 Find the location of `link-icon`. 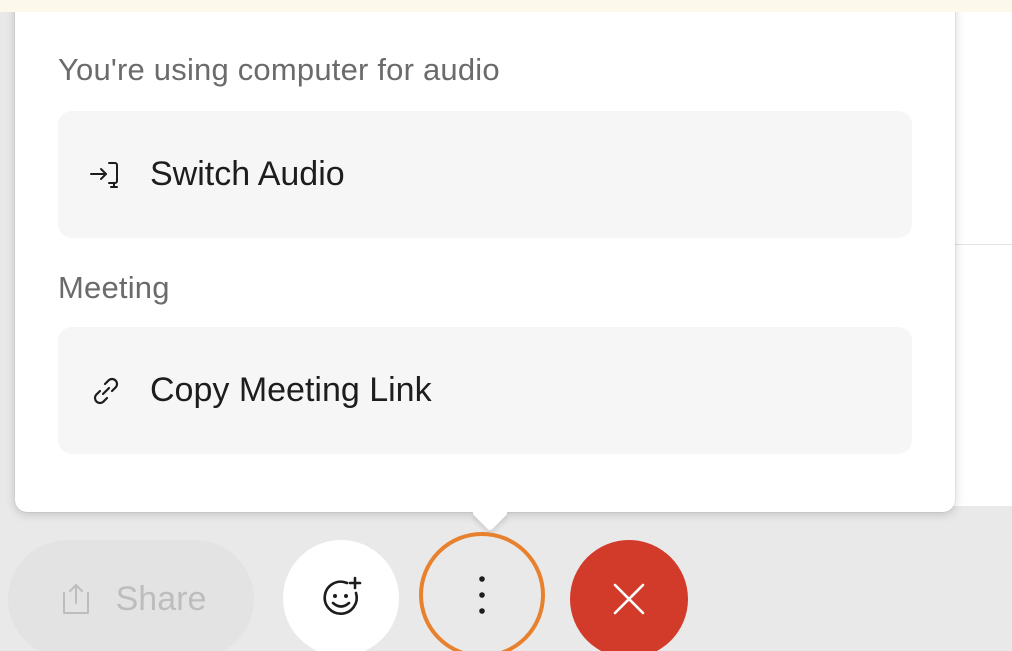

link-icon is located at coordinates (106, 391).